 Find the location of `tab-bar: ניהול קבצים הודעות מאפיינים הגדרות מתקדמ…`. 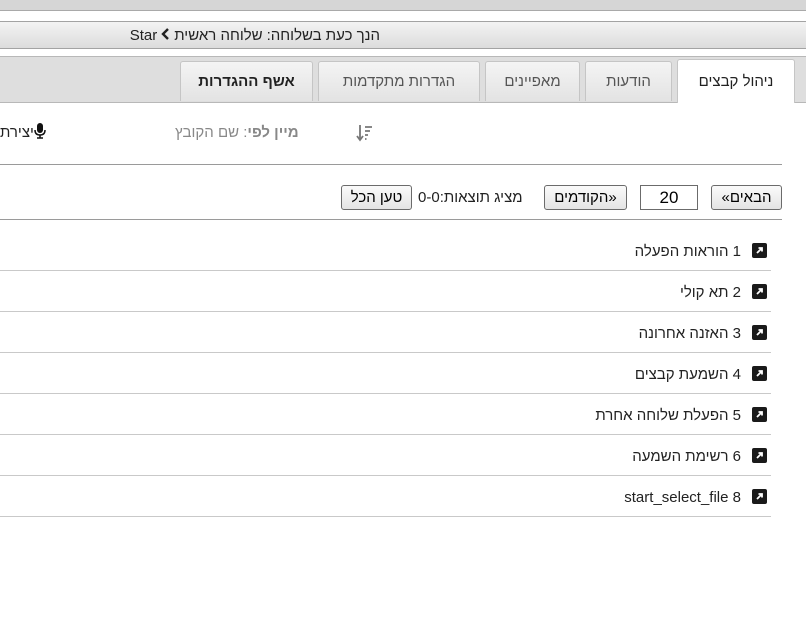

tab-bar: ניהול קבצים הודעות מאפיינים הגדרות מתקדמ… is located at coordinates (403, 80).